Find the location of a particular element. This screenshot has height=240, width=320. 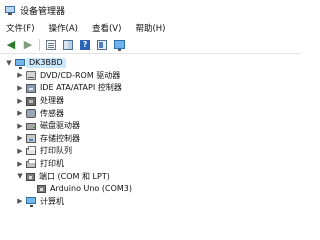

storage-controller-icon is located at coordinates (31, 139).